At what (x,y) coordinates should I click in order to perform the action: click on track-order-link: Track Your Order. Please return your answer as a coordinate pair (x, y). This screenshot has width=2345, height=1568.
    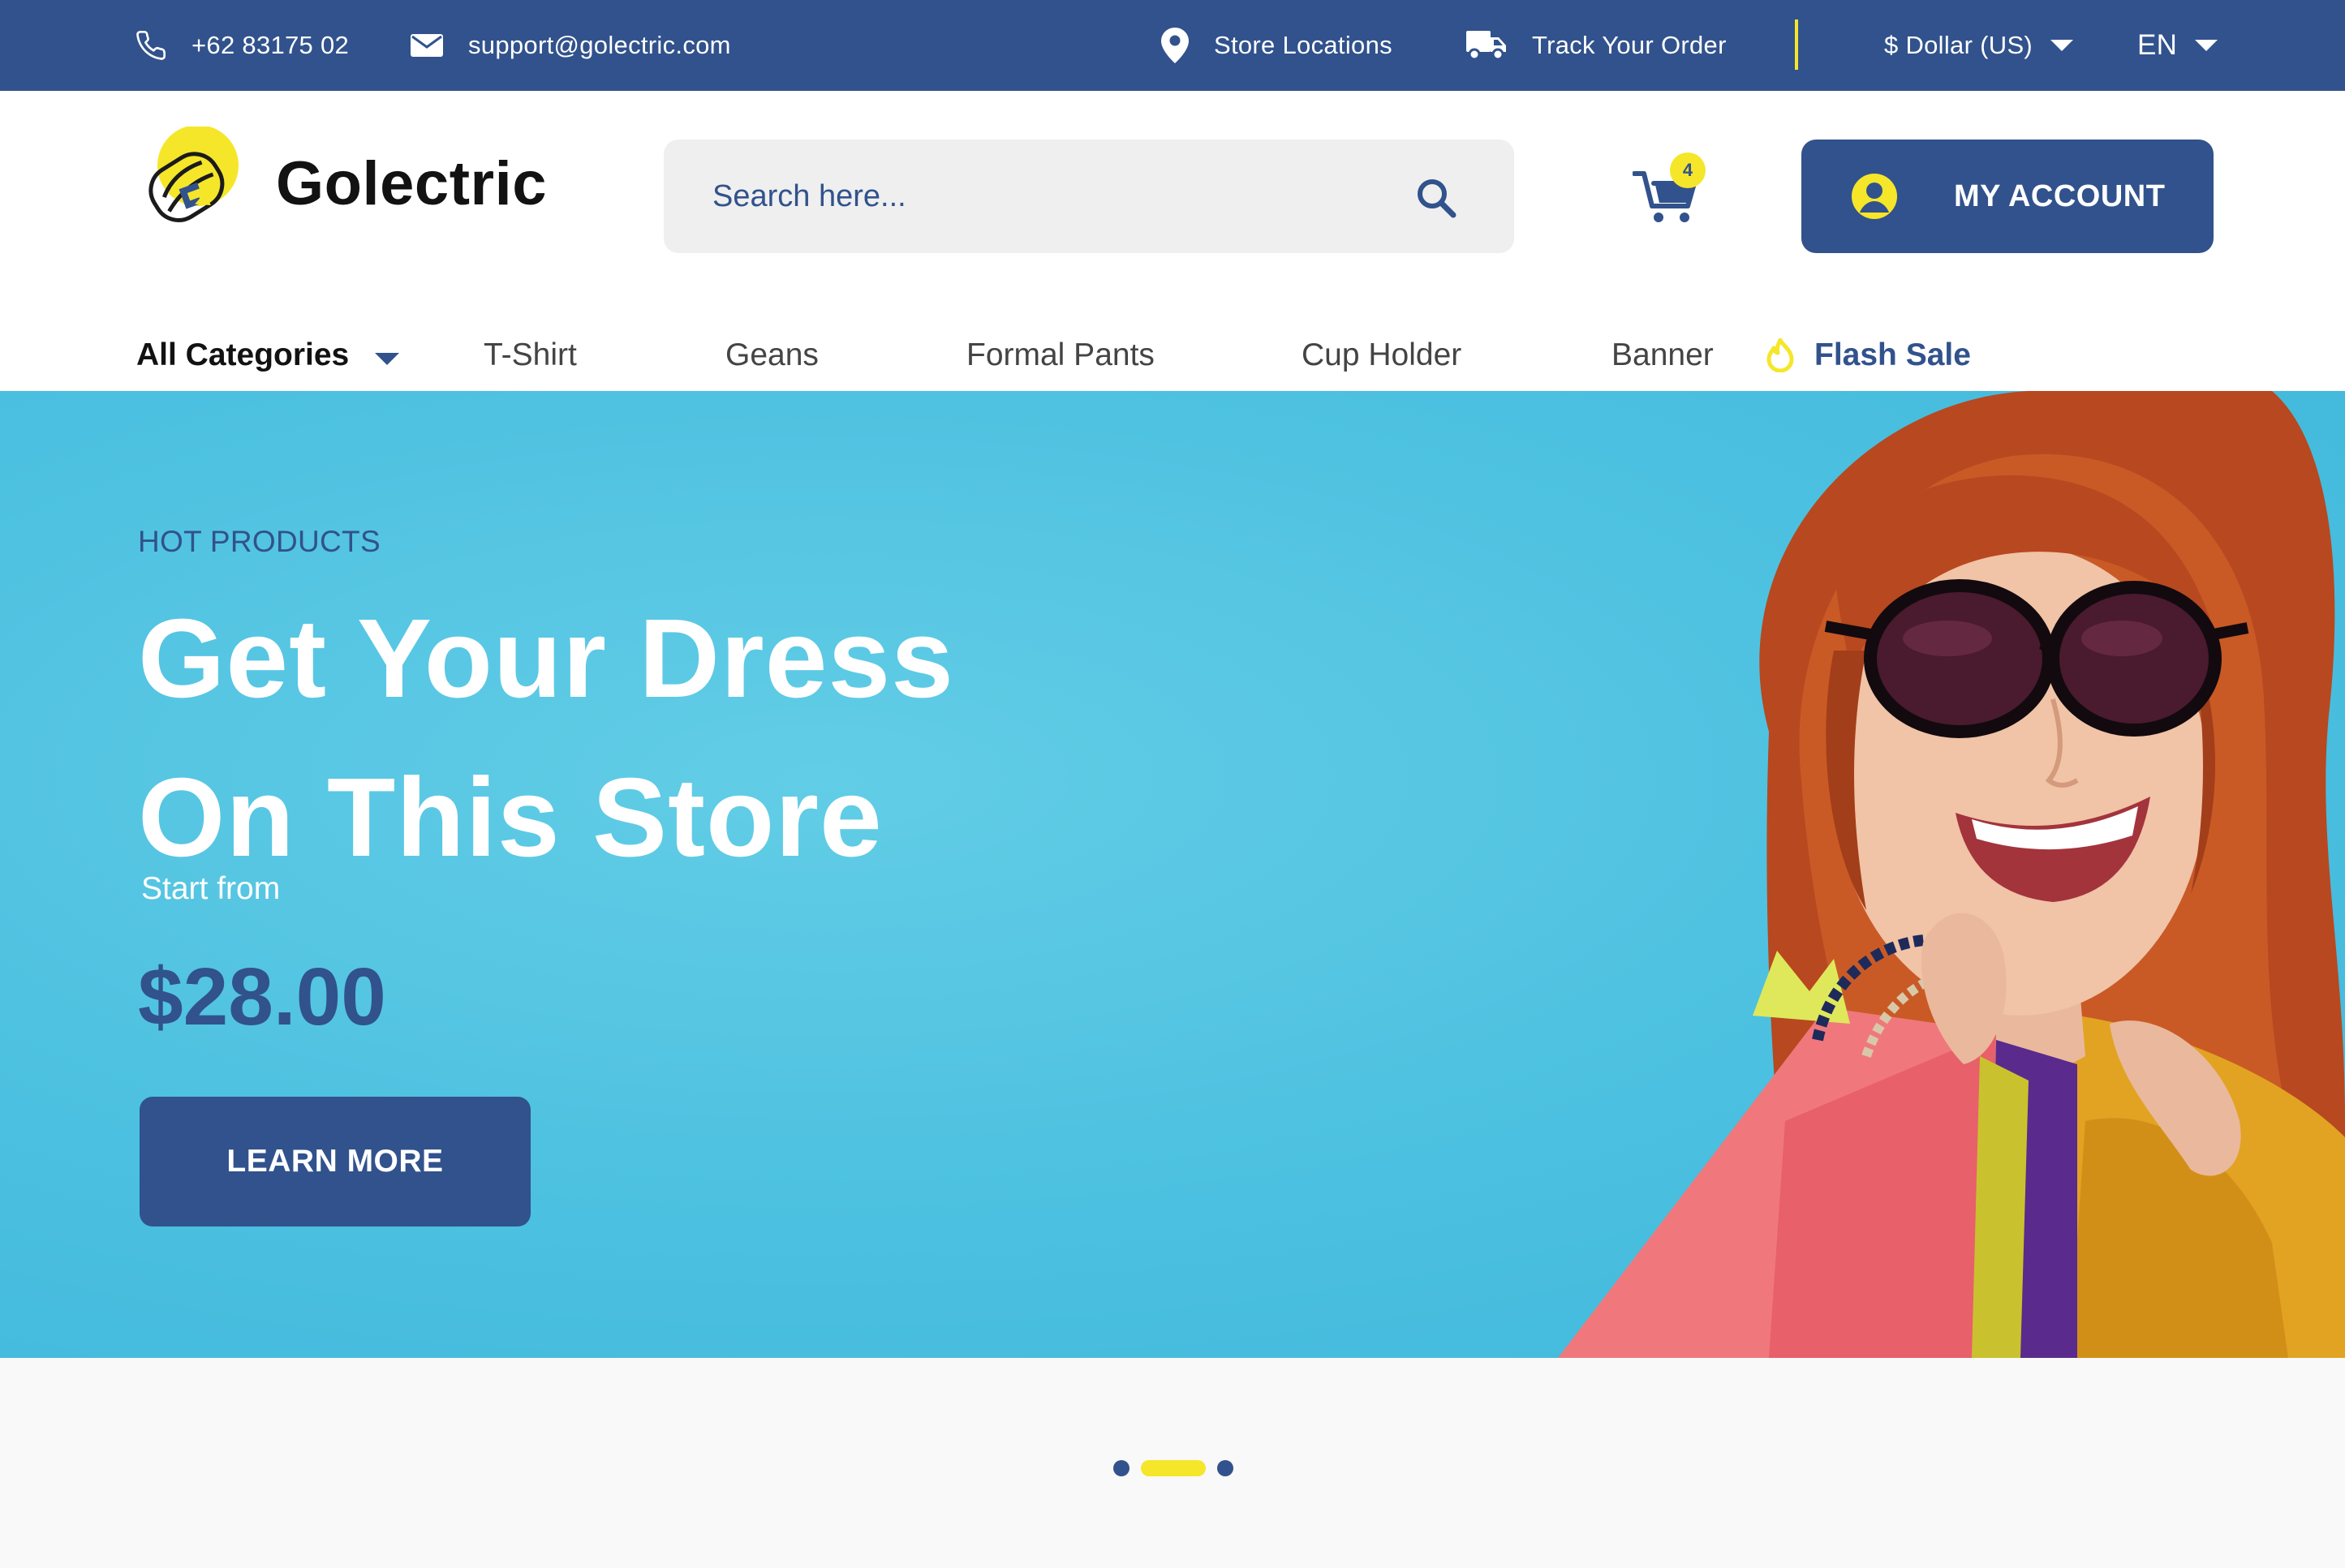
    Looking at the image, I should click on (1596, 45).